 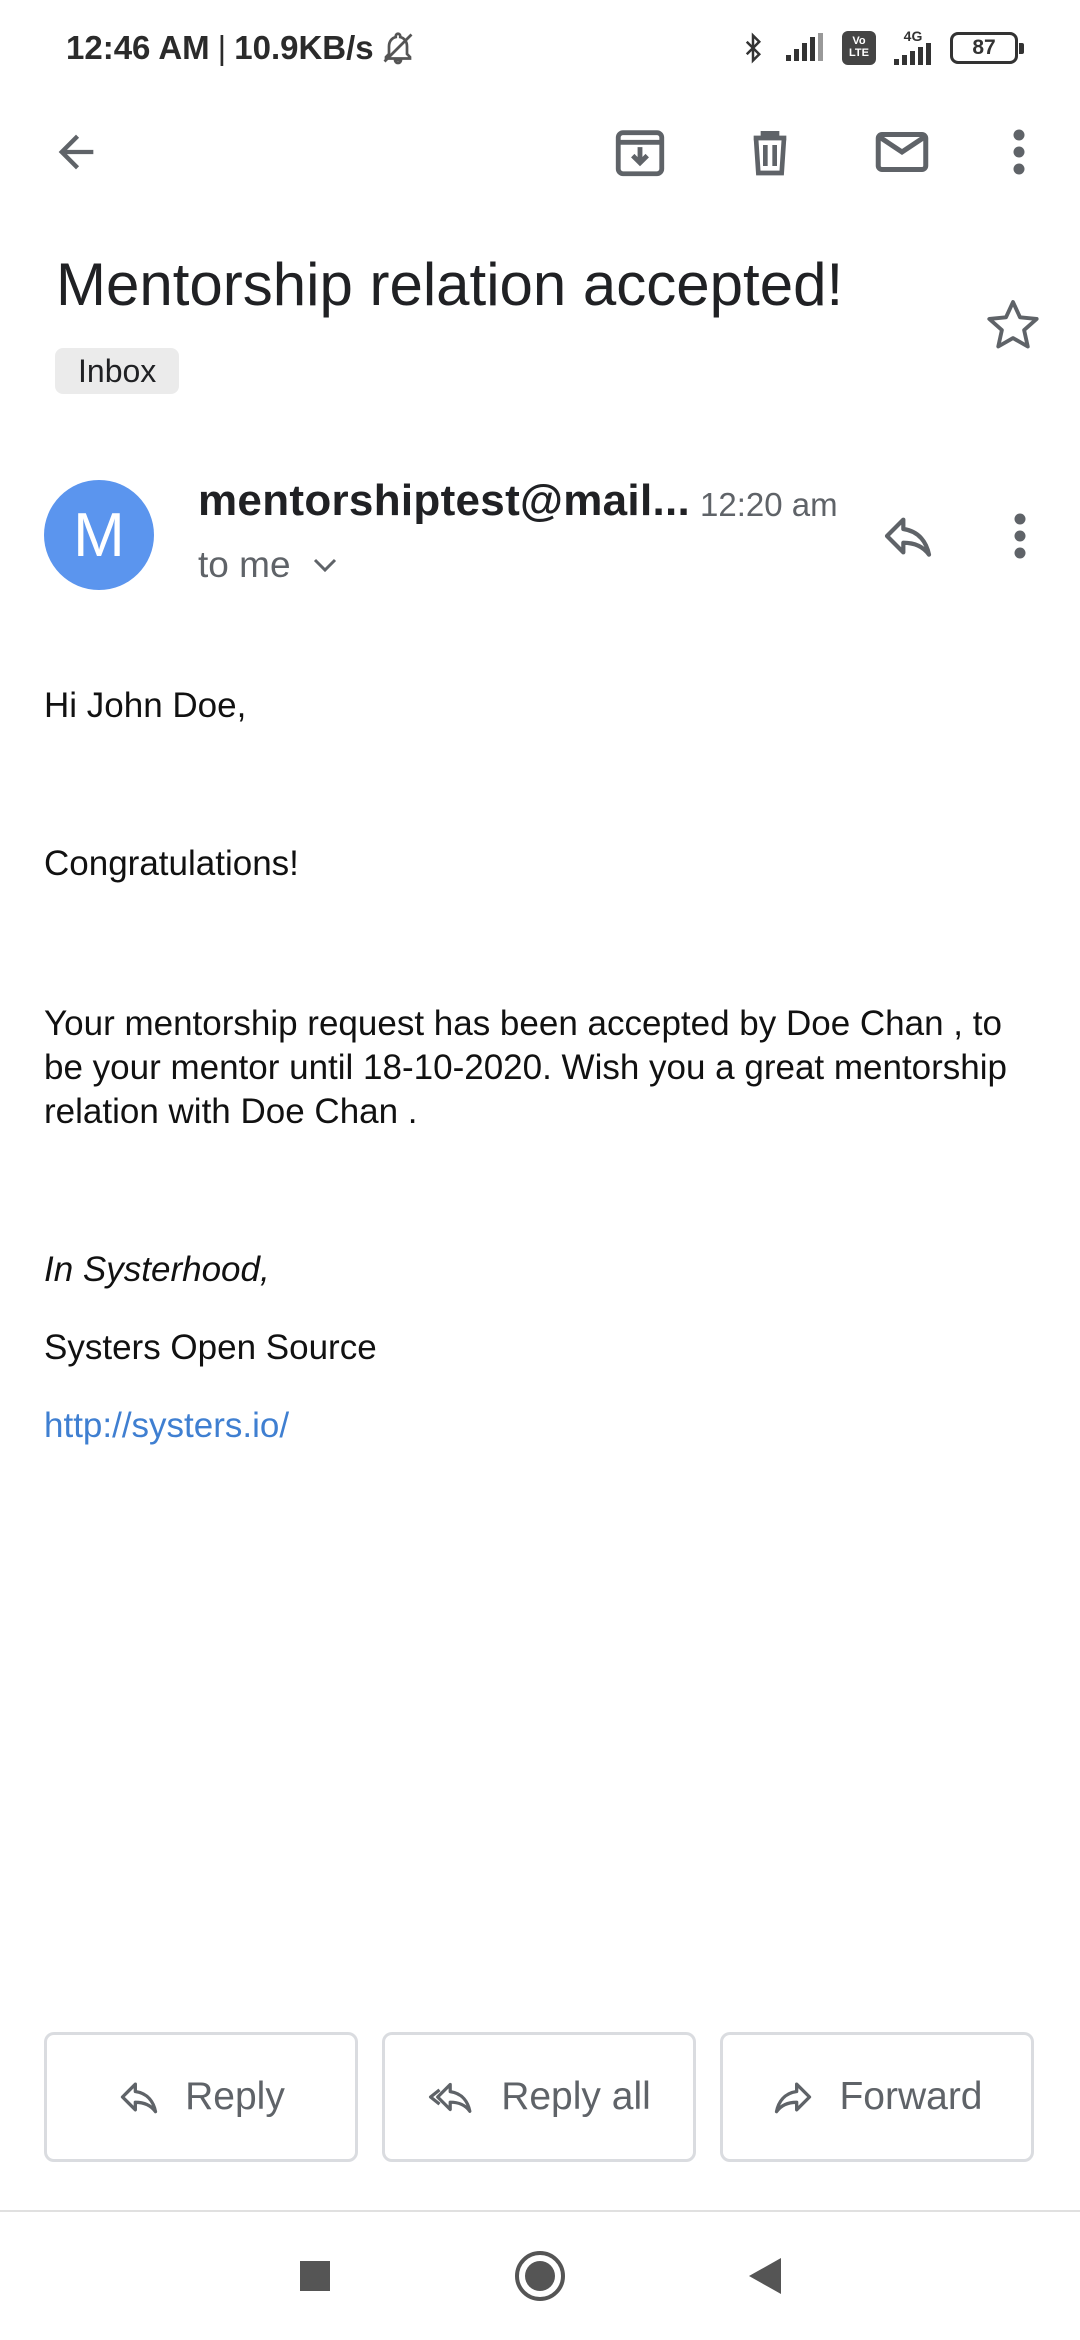 What do you see at coordinates (324, 565) in the screenshot?
I see `chevron-down-icon` at bounding box center [324, 565].